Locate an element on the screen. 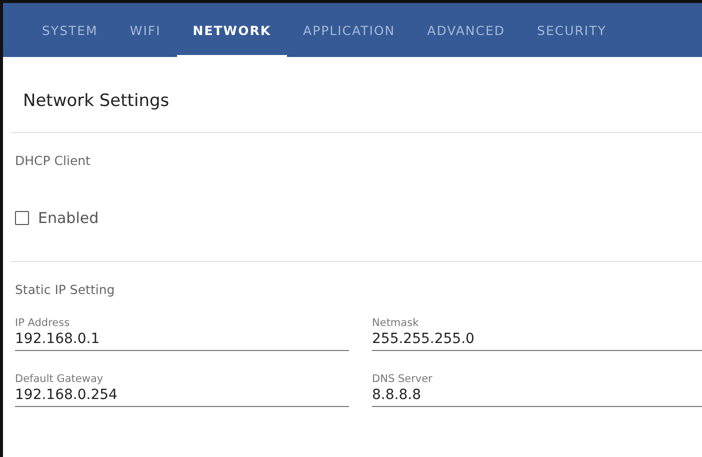 Image resolution: width=702 pixels, height=457 pixels. tab: WIFI is located at coordinates (145, 30).